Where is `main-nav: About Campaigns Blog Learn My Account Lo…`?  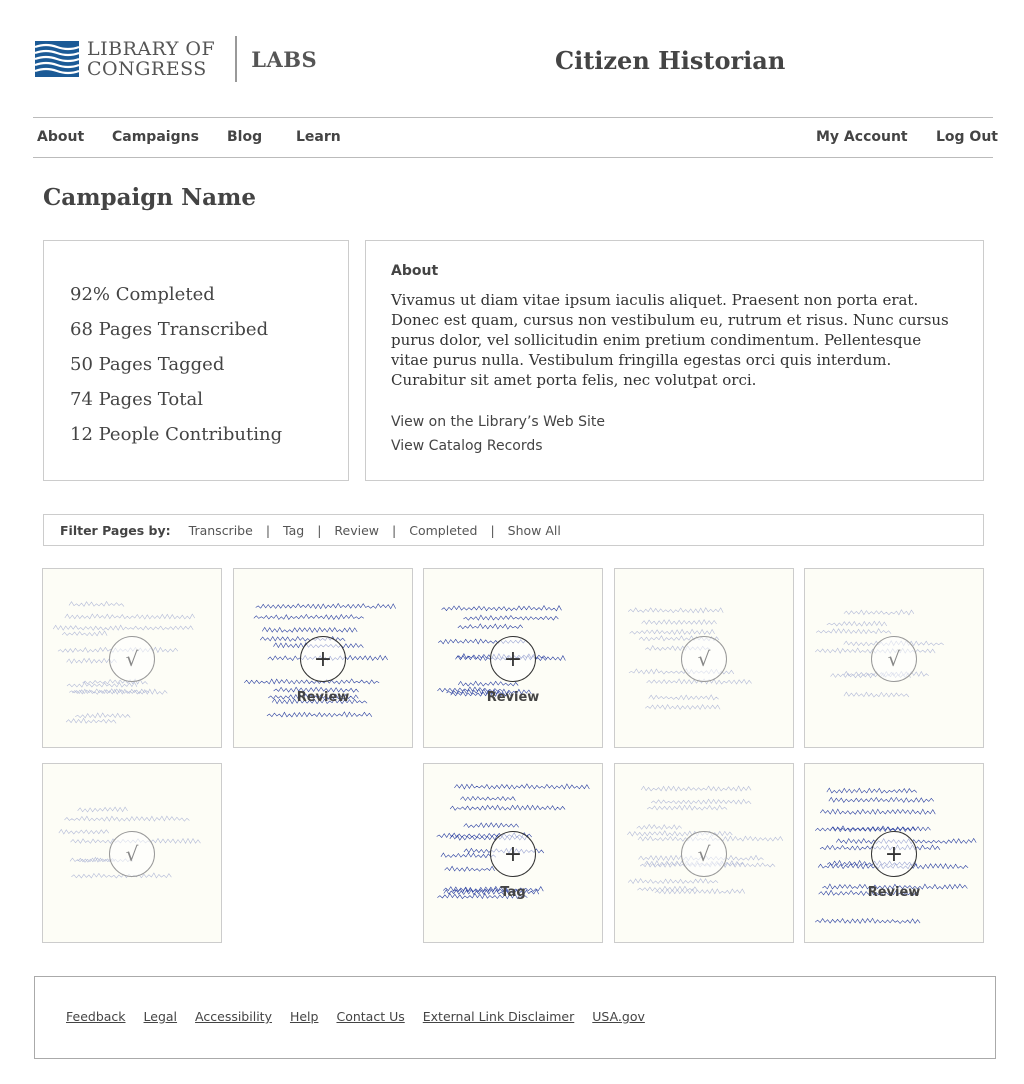
main-nav: About Campaigns Blog Learn My Account Lo… is located at coordinates (515, 137).